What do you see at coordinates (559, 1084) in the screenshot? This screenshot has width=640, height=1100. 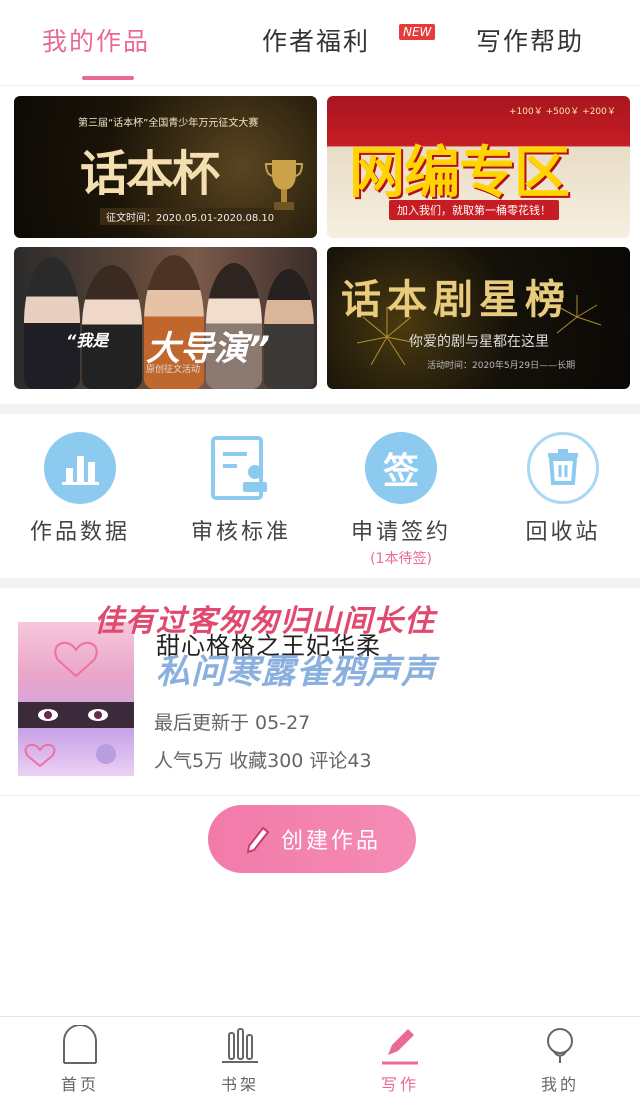 I see `nav-label: 我的` at bounding box center [559, 1084].